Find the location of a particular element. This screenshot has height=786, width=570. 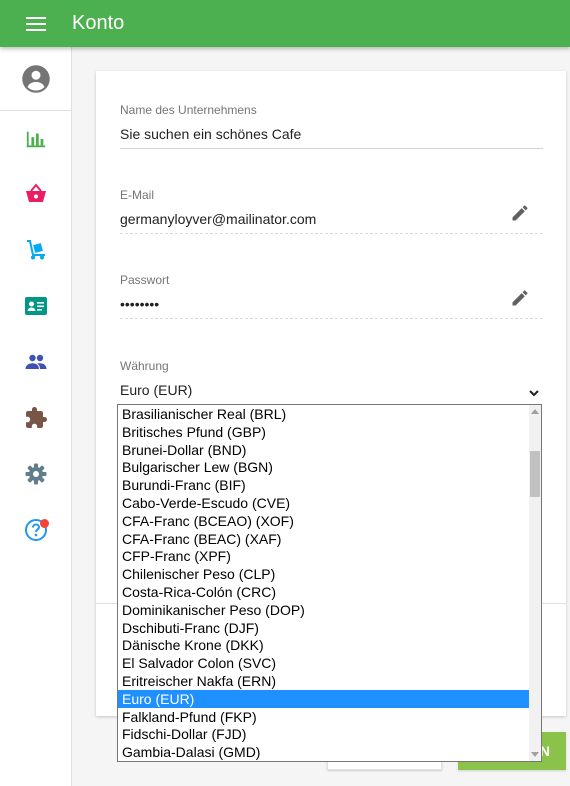

currency-option: Dominikanischer Peso (DOP) is located at coordinates (323, 610).